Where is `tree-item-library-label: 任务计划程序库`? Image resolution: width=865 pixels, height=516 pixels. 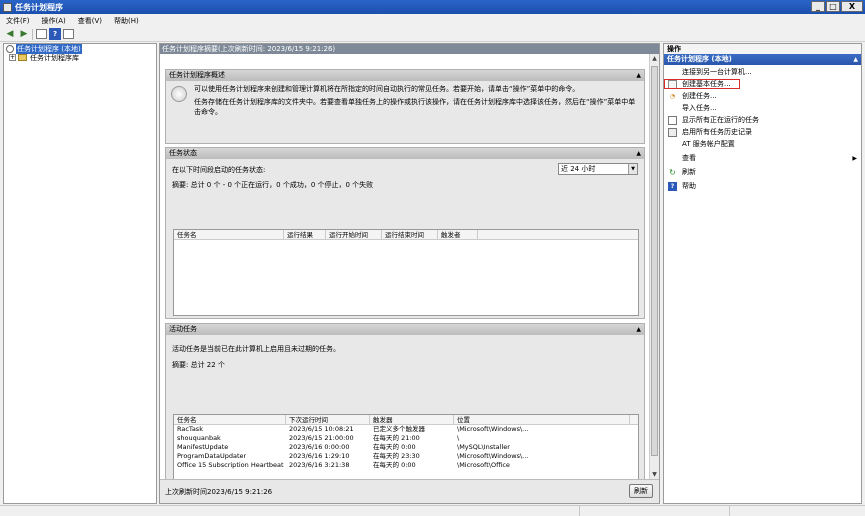 tree-item-library-label: 任务计划程序库 is located at coordinates (54, 57).